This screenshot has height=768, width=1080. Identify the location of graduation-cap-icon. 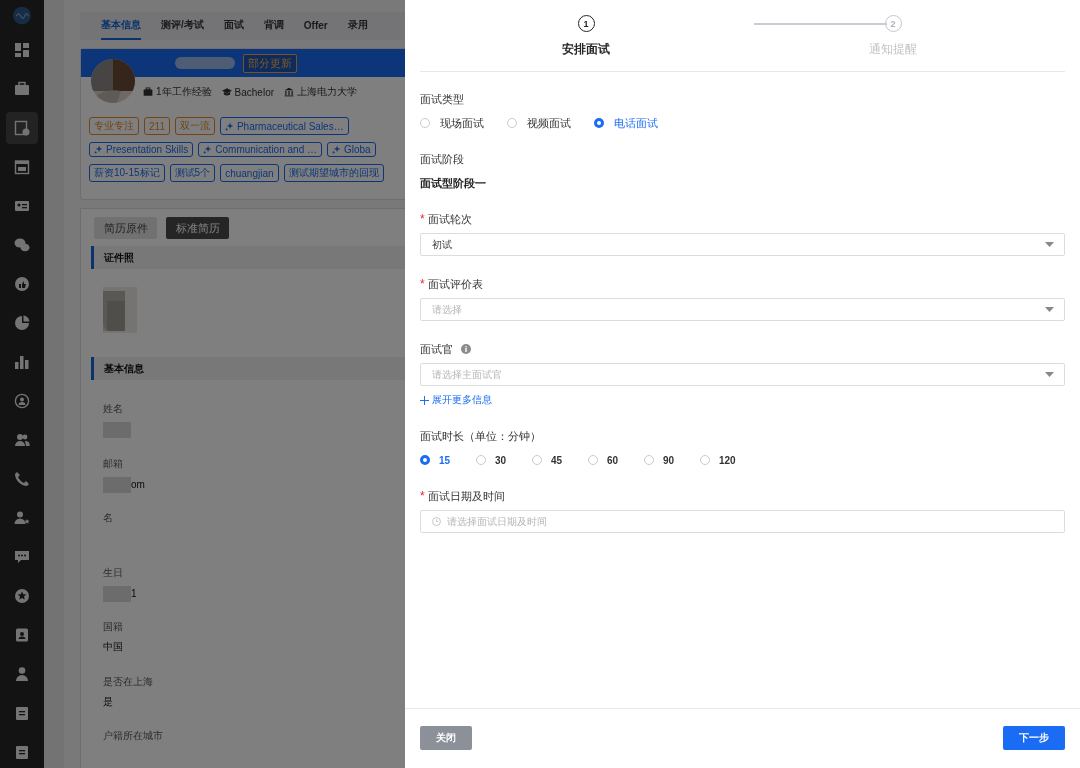
(226, 92).